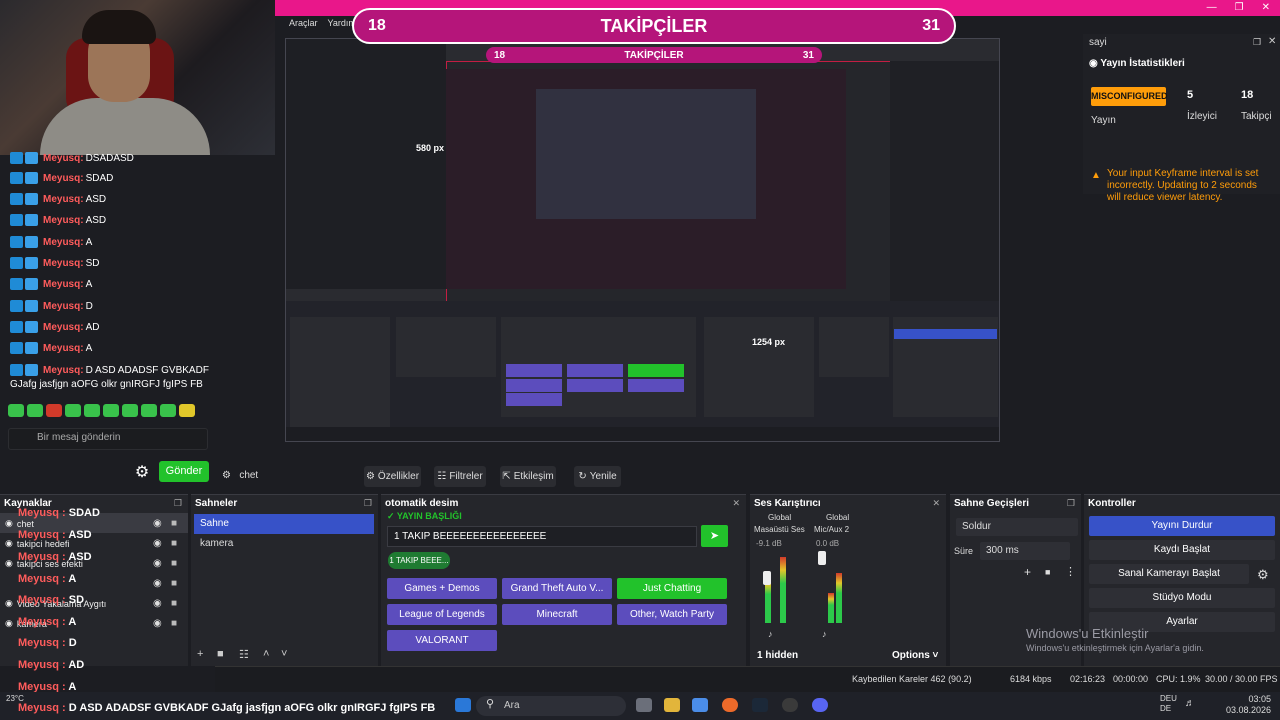 This screenshot has height=720, width=1280. What do you see at coordinates (284, 524) in the screenshot?
I see `scene-item-sahne: Sahne` at bounding box center [284, 524].